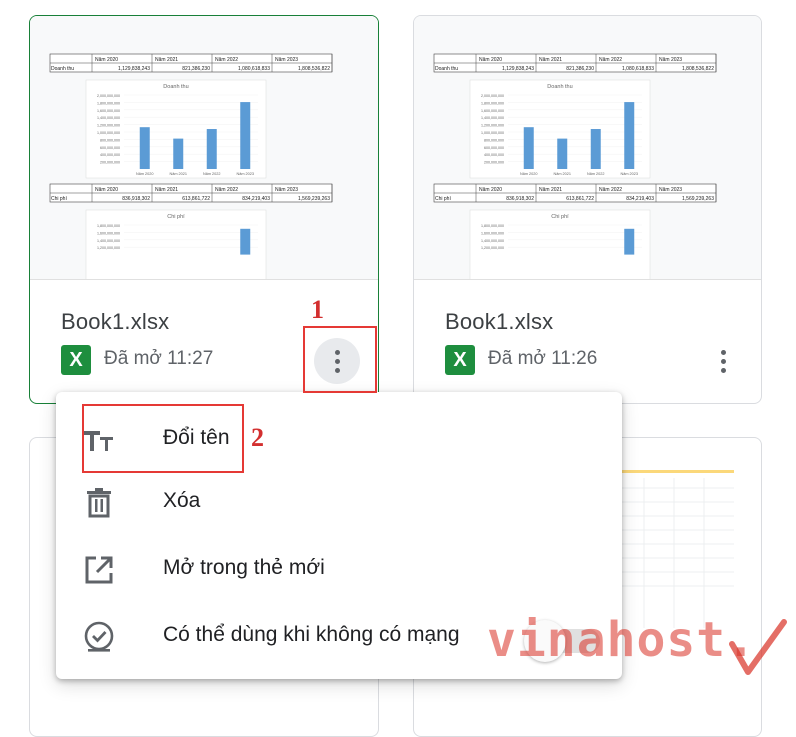 The image size is (796, 737). What do you see at coordinates (163, 438) in the screenshot?
I see `annotation-box-rename` at bounding box center [163, 438].